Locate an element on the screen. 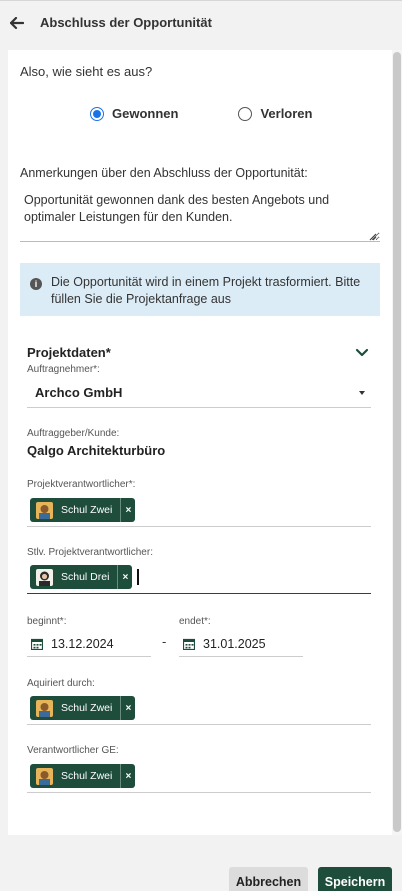  text-cursor is located at coordinates (138, 577).